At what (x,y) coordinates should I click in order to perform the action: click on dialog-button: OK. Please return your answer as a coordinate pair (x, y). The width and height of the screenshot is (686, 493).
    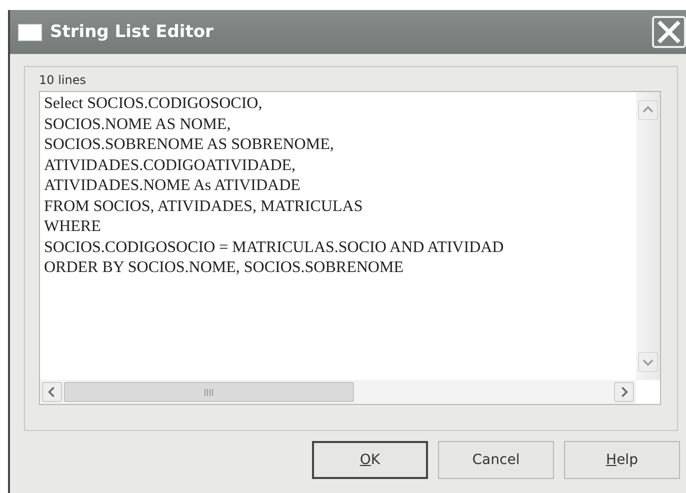
    Looking at the image, I should click on (370, 460).